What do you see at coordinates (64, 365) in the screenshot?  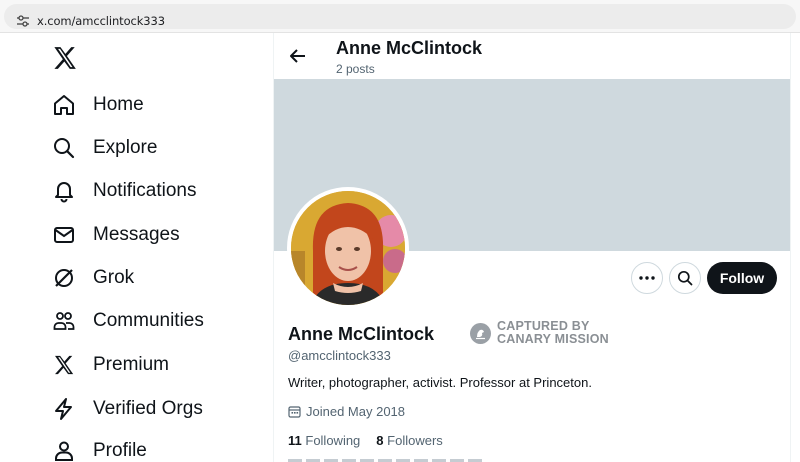 I see `x-icon` at bounding box center [64, 365].